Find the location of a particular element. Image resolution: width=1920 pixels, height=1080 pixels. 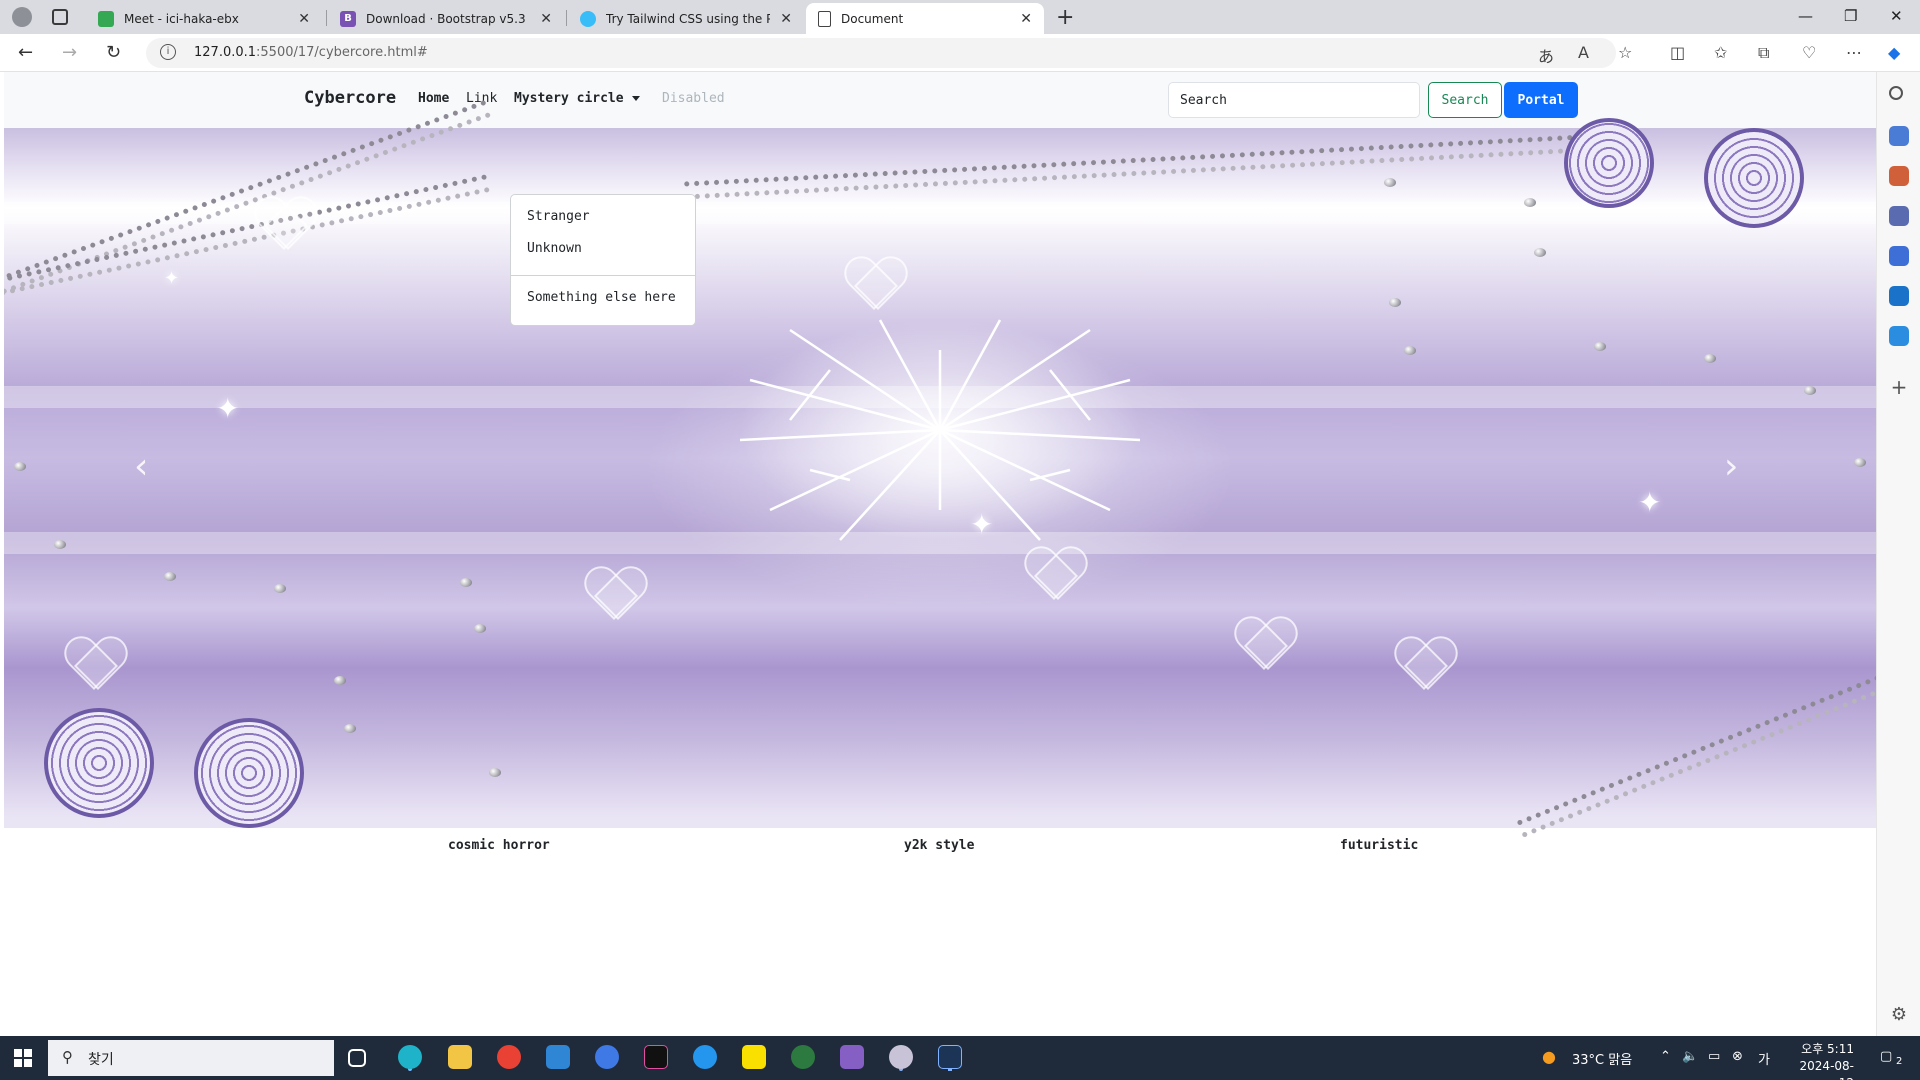

add-plus-icon: + is located at coordinates (1899, 387).